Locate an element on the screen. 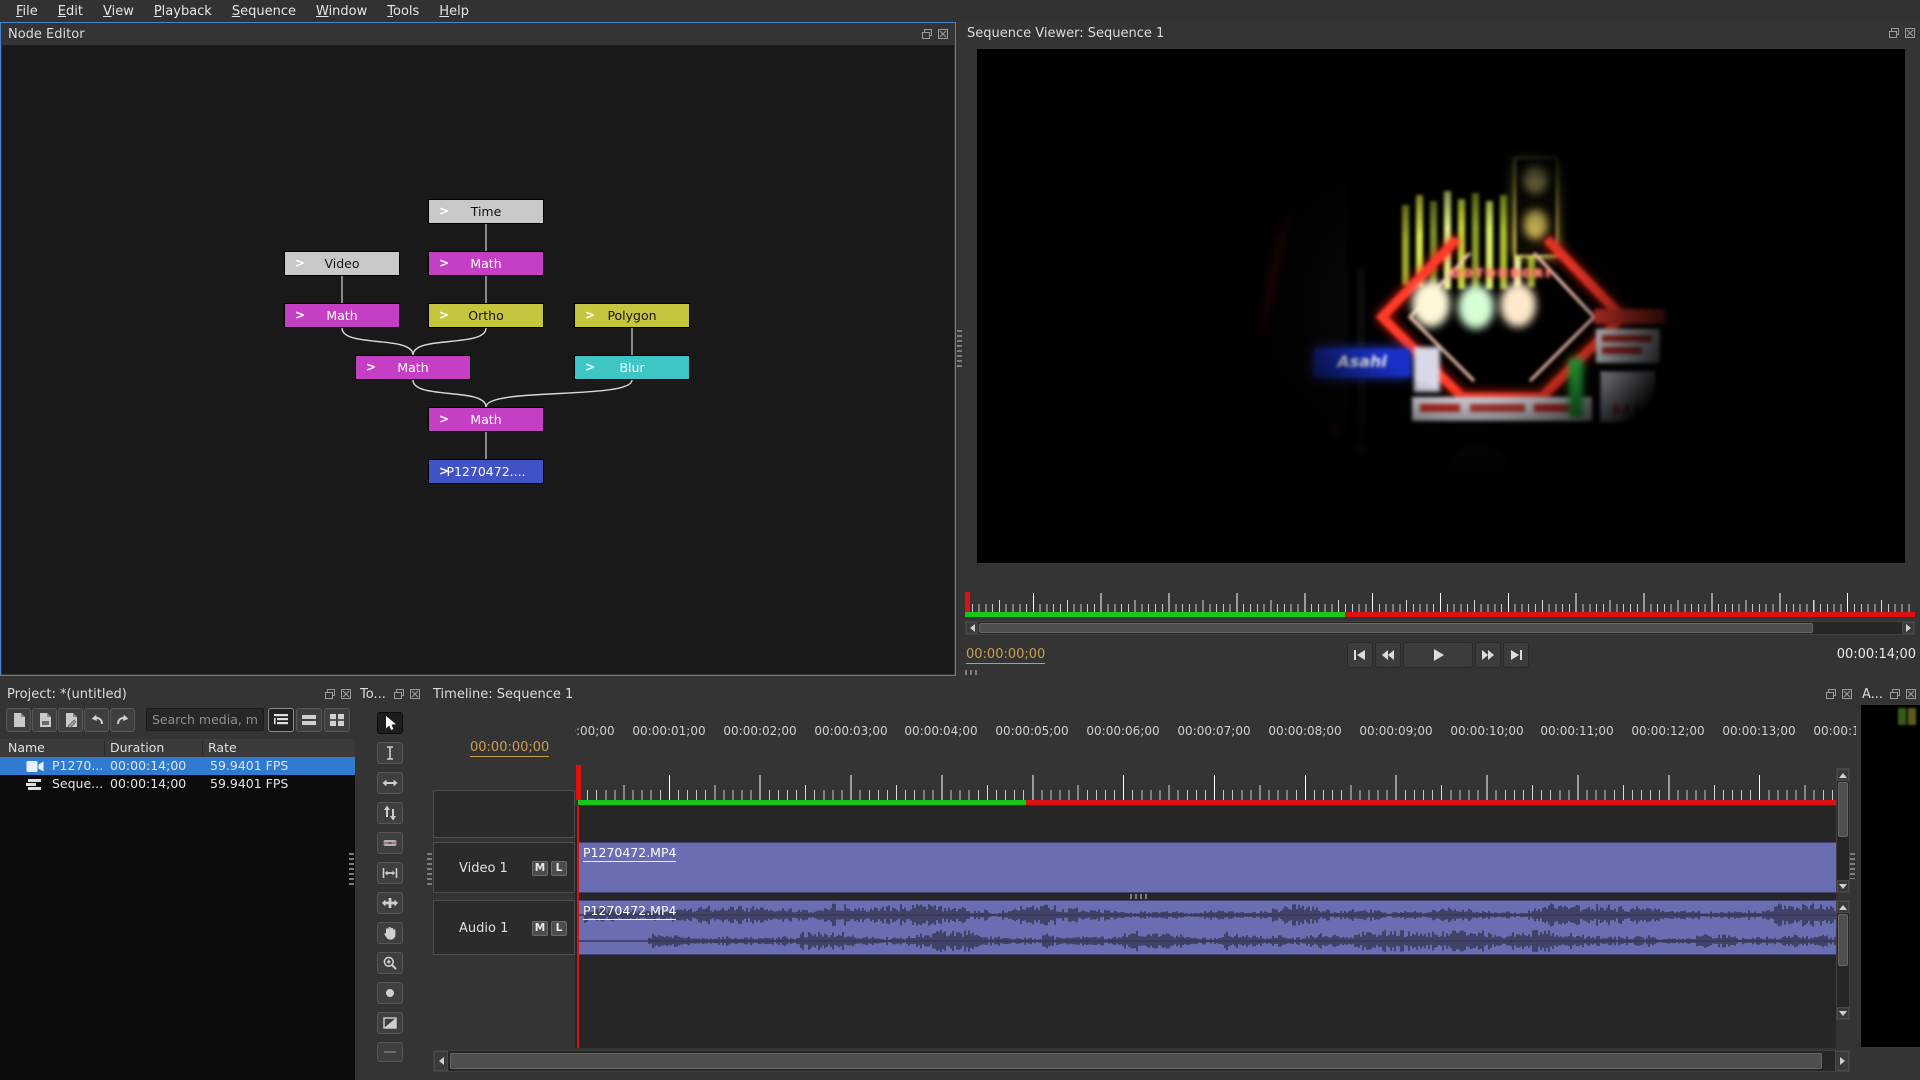 The width and height of the screenshot is (1920, 1080). new-project-button is located at coordinates (18, 720).